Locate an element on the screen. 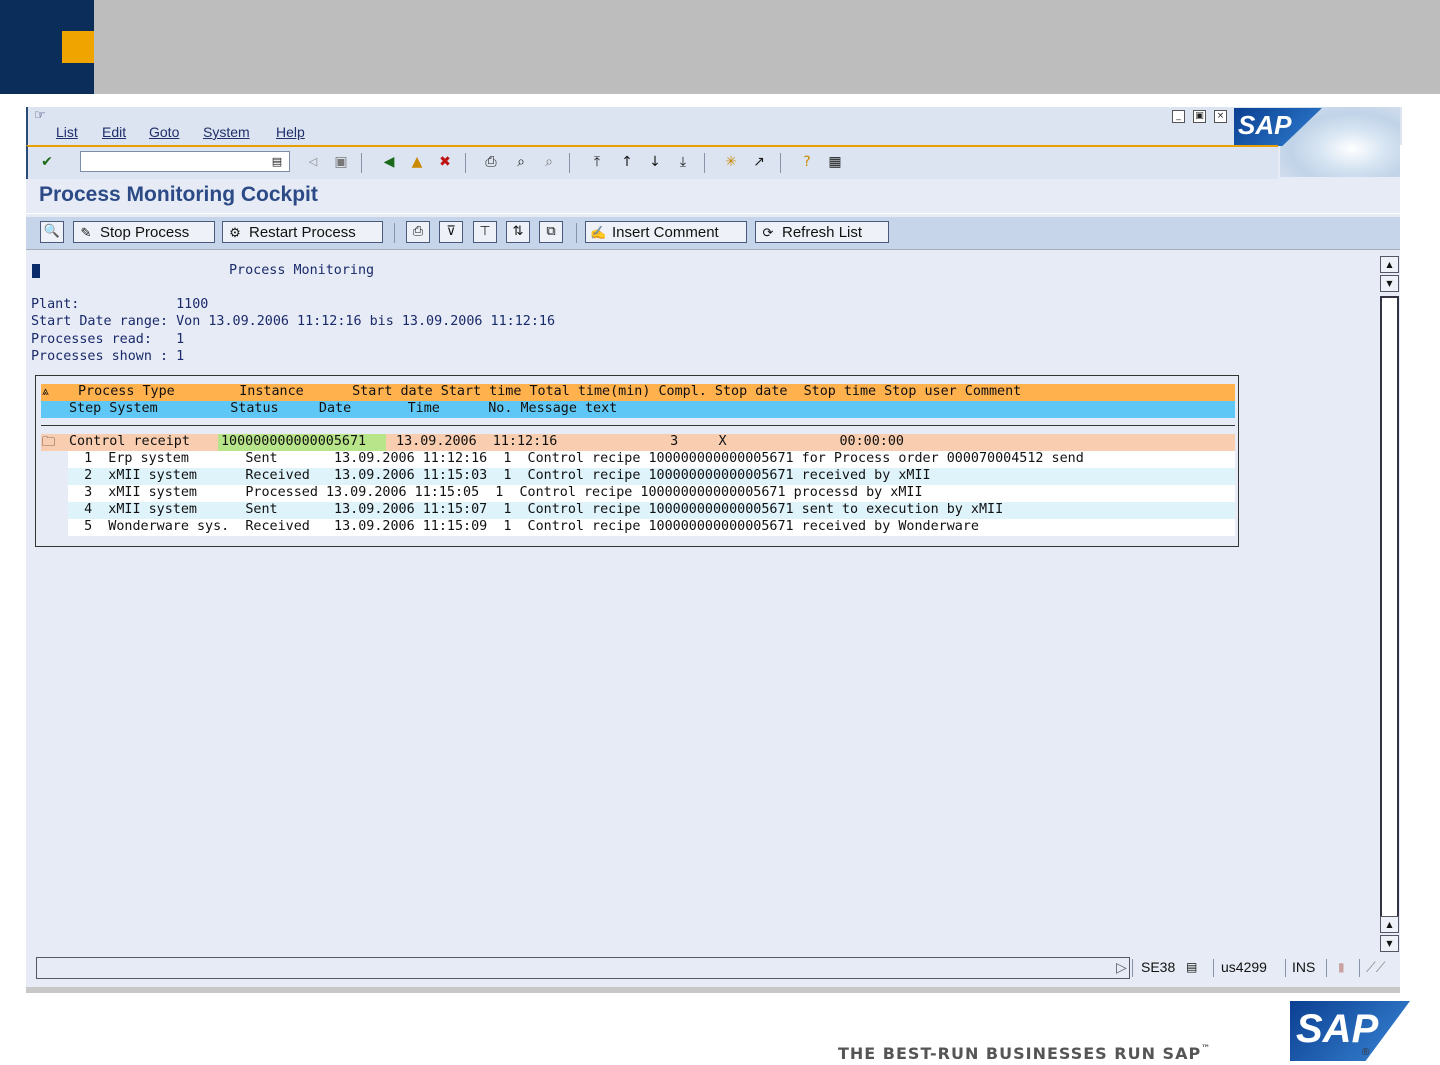  window-bottom-border is located at coordinates (713, 990).